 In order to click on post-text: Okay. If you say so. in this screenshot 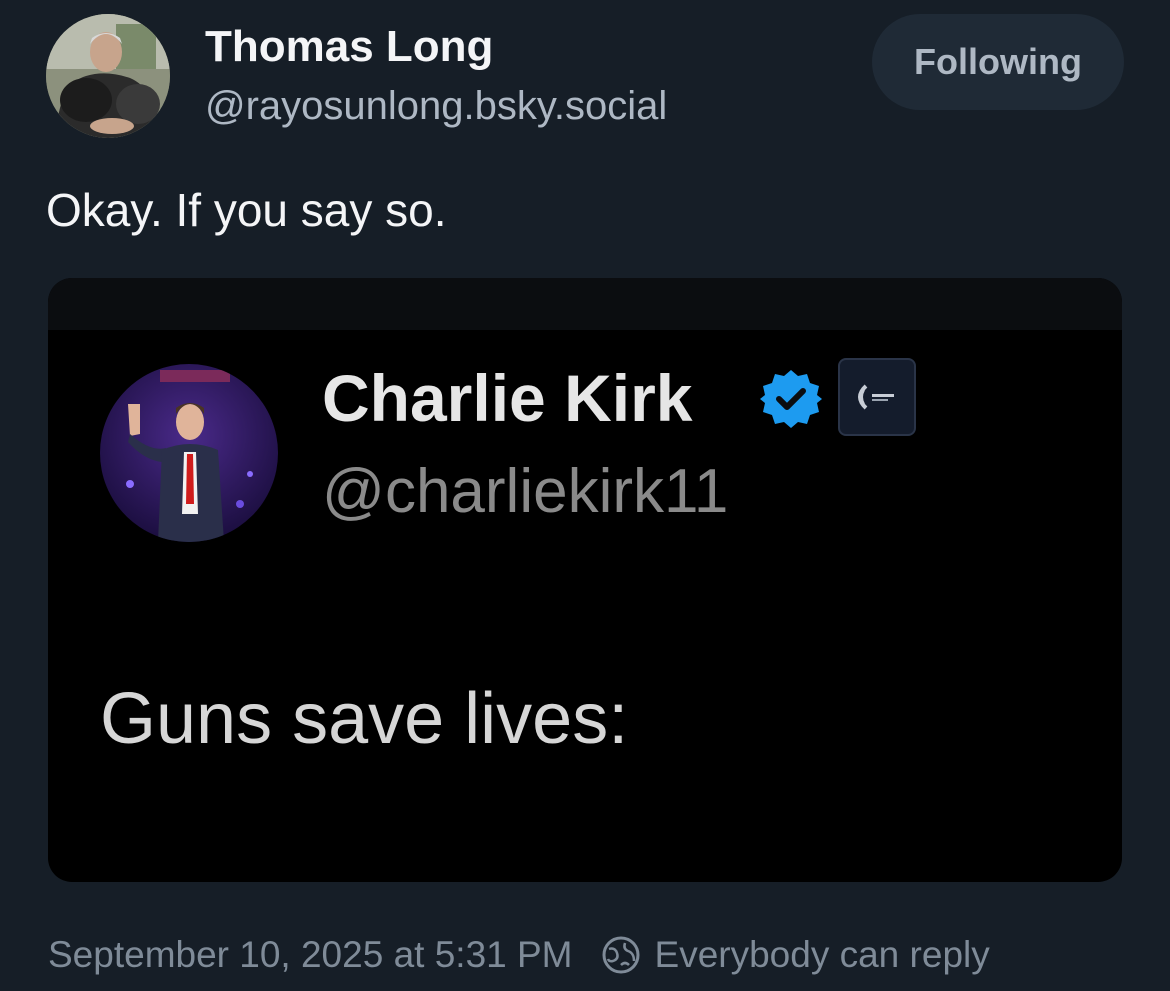, I will do `click(246, 210)`.